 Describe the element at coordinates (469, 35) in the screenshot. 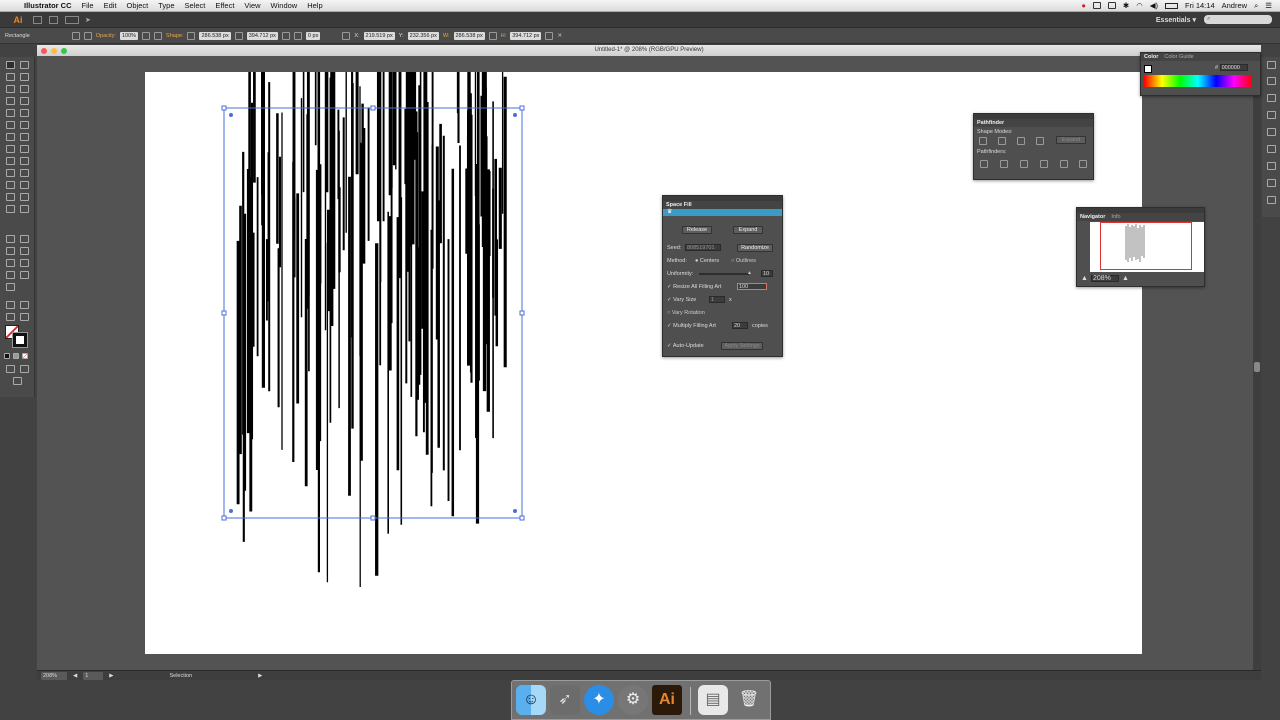

I see `w-field: 286.538 px` at that location.